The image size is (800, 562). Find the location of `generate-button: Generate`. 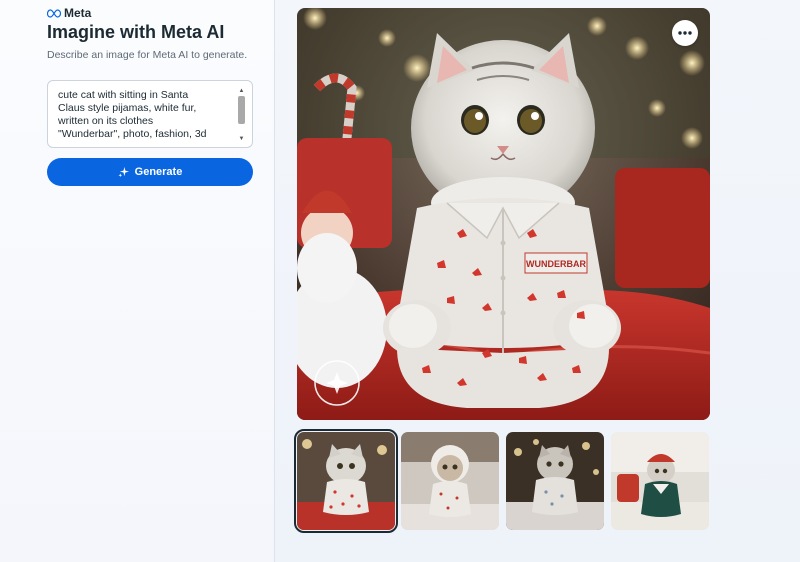

generate-button: Generate is located at coordinates (150, 172).